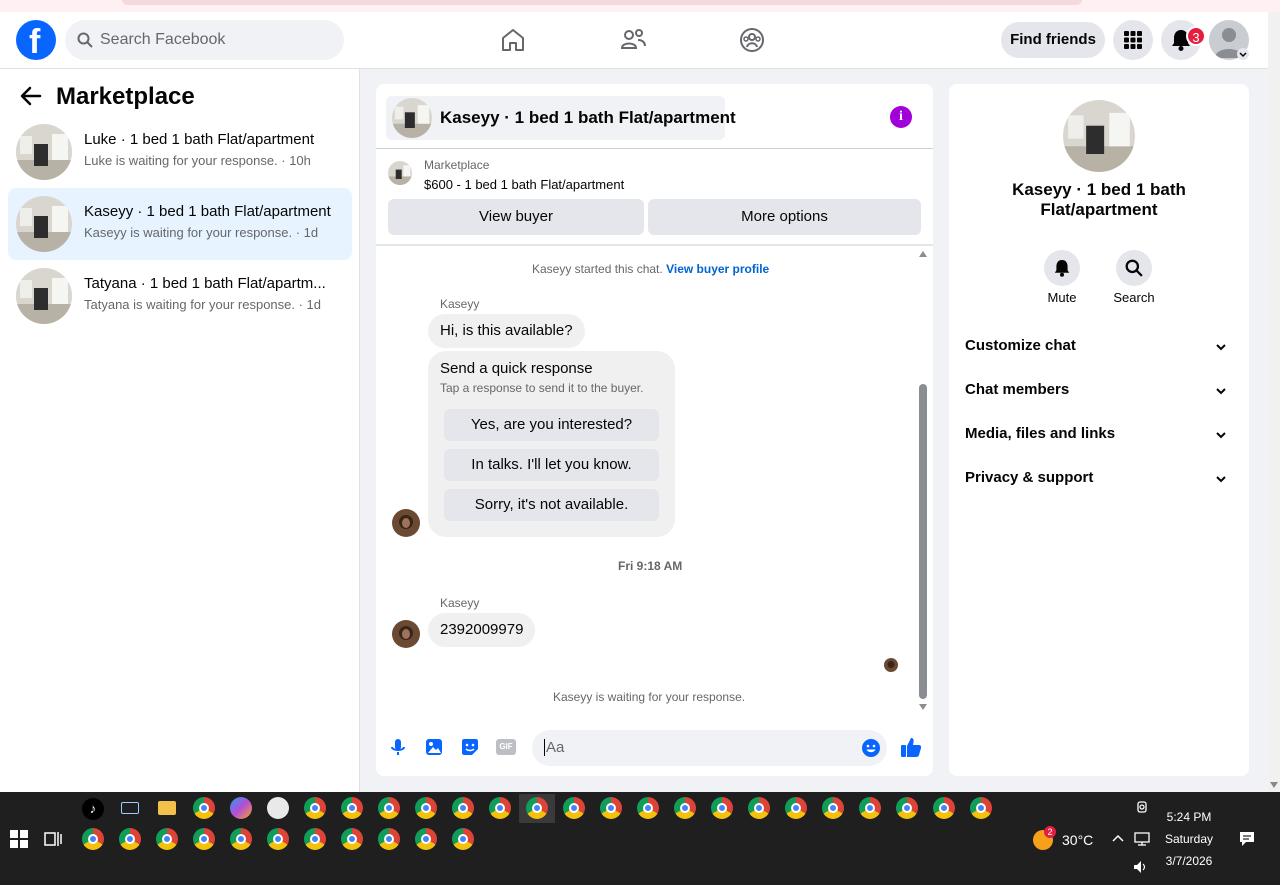 The height and width of the screenshot is (885, 1280). Describe the element at coordinates (516, 217) in the screenshot. I see `view-buyer-button: View buyer` at that location.